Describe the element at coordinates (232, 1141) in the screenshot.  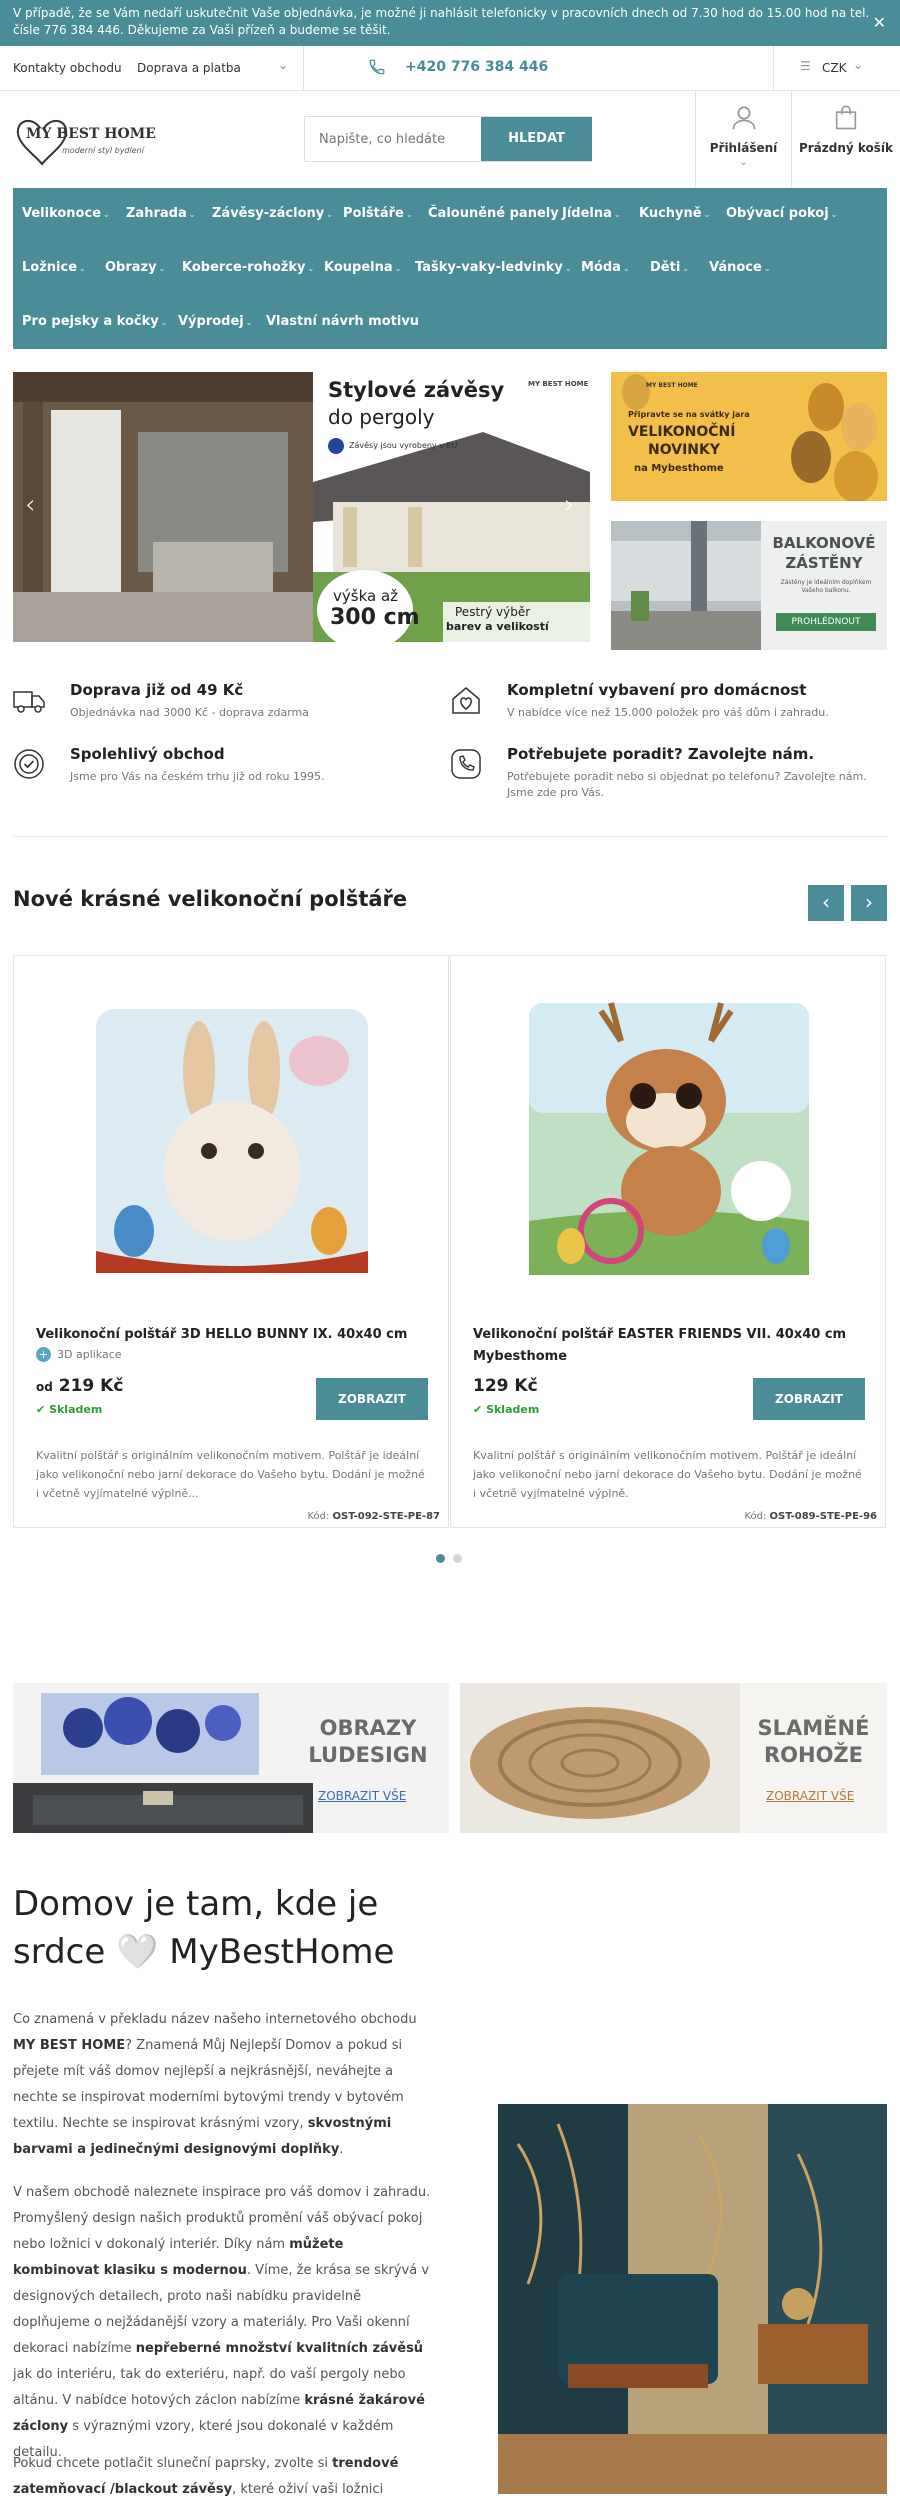
I see `bunny-pillow-image` at that location.